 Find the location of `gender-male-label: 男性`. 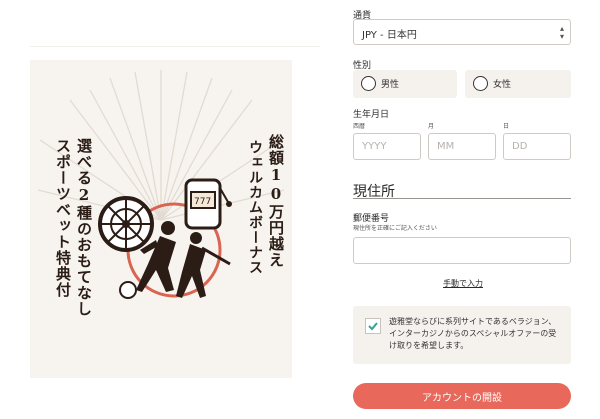

gender-male-label: 男性 is located at coordinates (390, 85).